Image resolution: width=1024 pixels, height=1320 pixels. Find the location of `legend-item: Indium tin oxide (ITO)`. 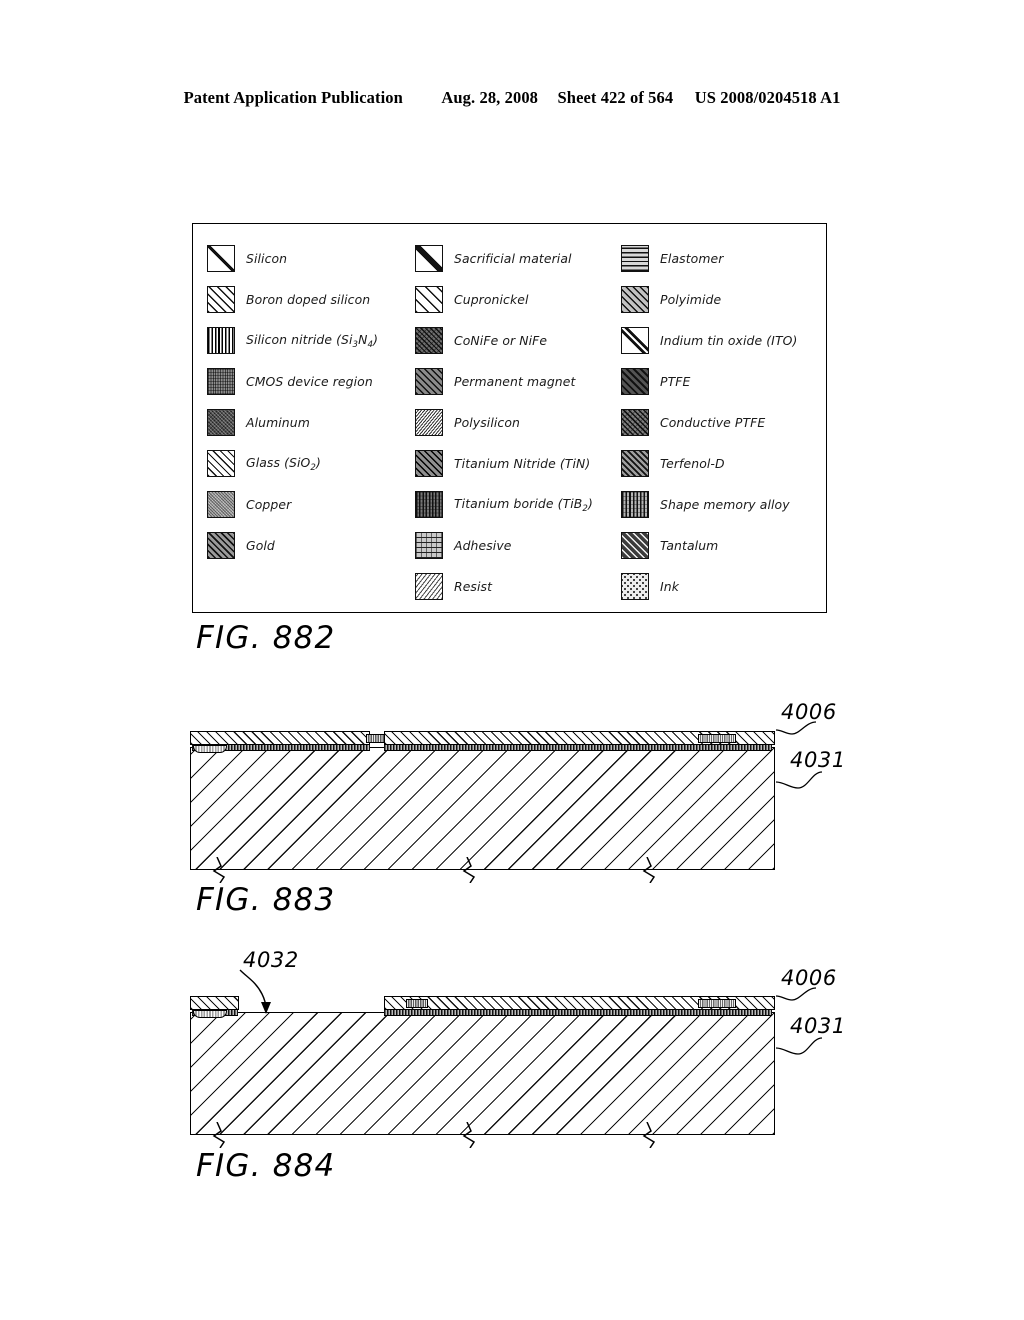

legend-item: Indium tin oxide (ITO) is located at coordinates (723, 340).